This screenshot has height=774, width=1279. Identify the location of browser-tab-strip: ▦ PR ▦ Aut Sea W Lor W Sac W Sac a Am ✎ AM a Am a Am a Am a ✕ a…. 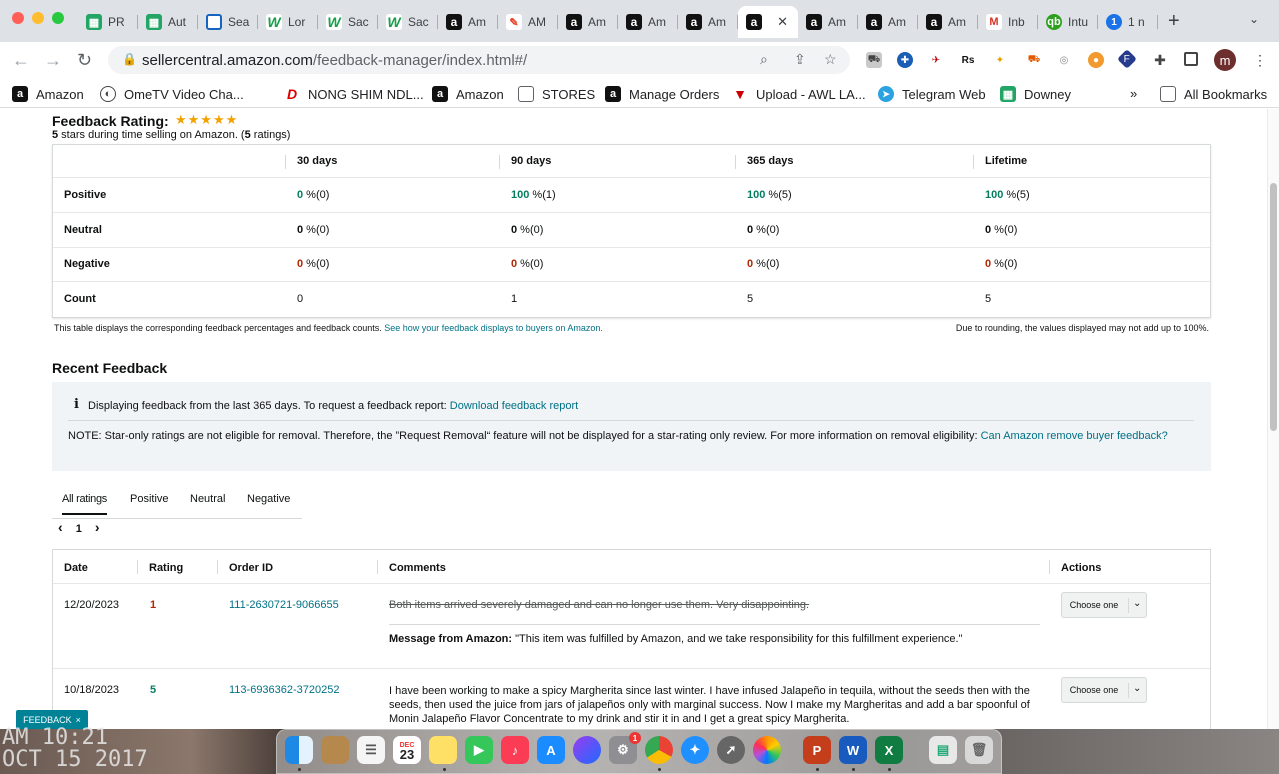
(639, 21).